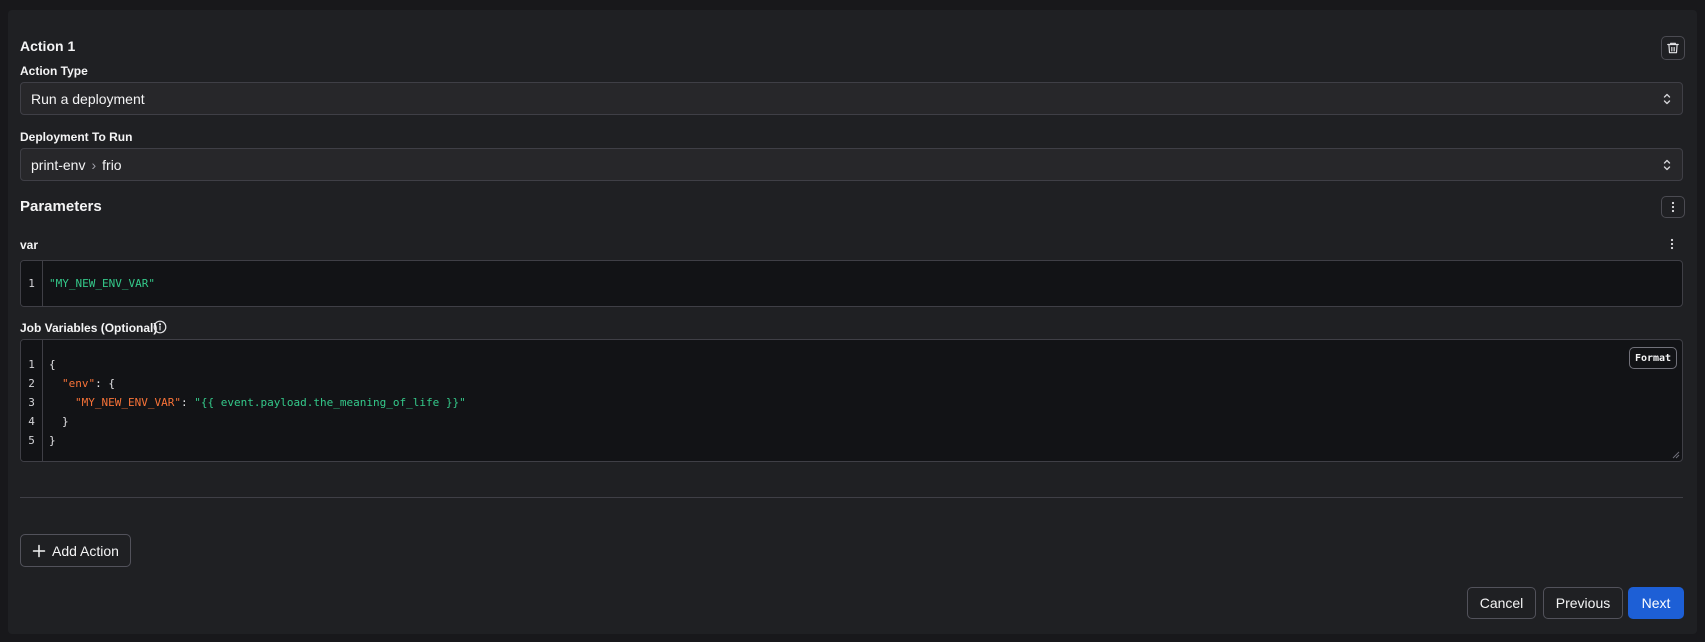 The image size is (1705, 642). I want to click on line-gutter: 1 2 3 4 5, so click(32, 400).